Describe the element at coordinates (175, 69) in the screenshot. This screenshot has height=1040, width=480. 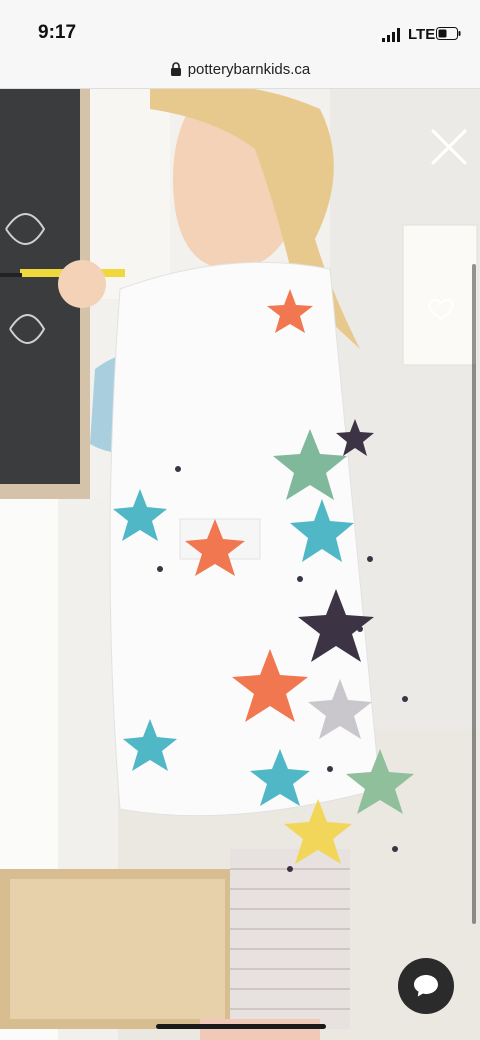
I see `lock-icon` at that location.